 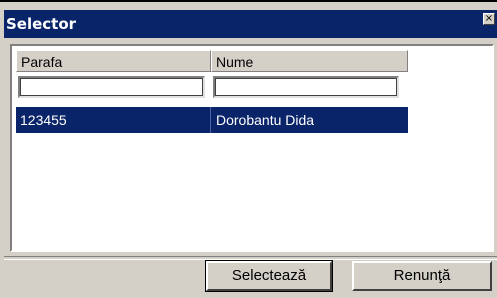 I want to click on close-icon: ×, so click(x=489, y=18).